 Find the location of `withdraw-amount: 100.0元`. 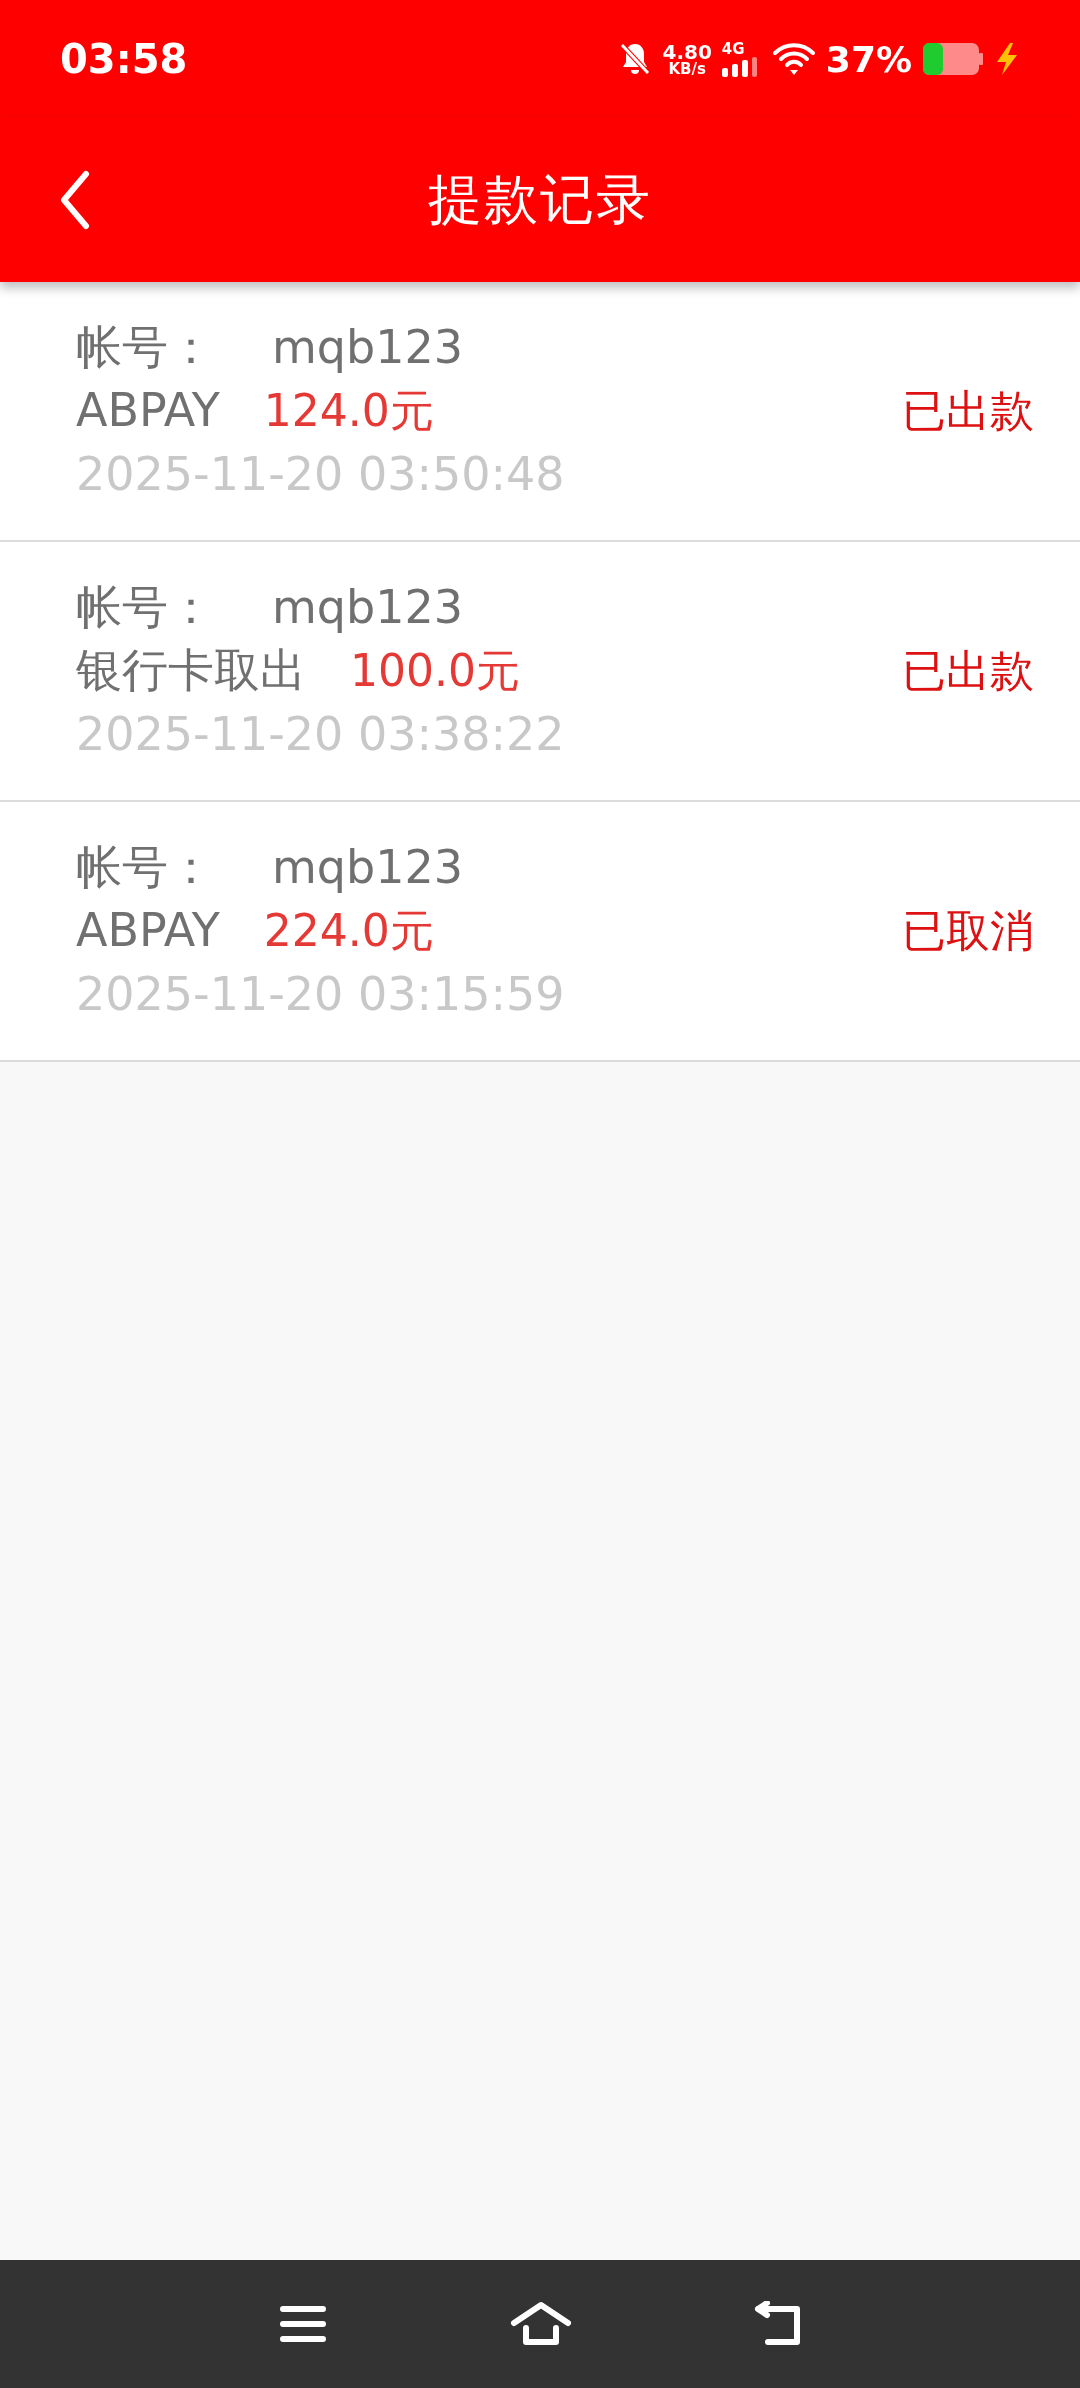

withdraw-amount: 100.0元 is located at coordinates (435, 671).